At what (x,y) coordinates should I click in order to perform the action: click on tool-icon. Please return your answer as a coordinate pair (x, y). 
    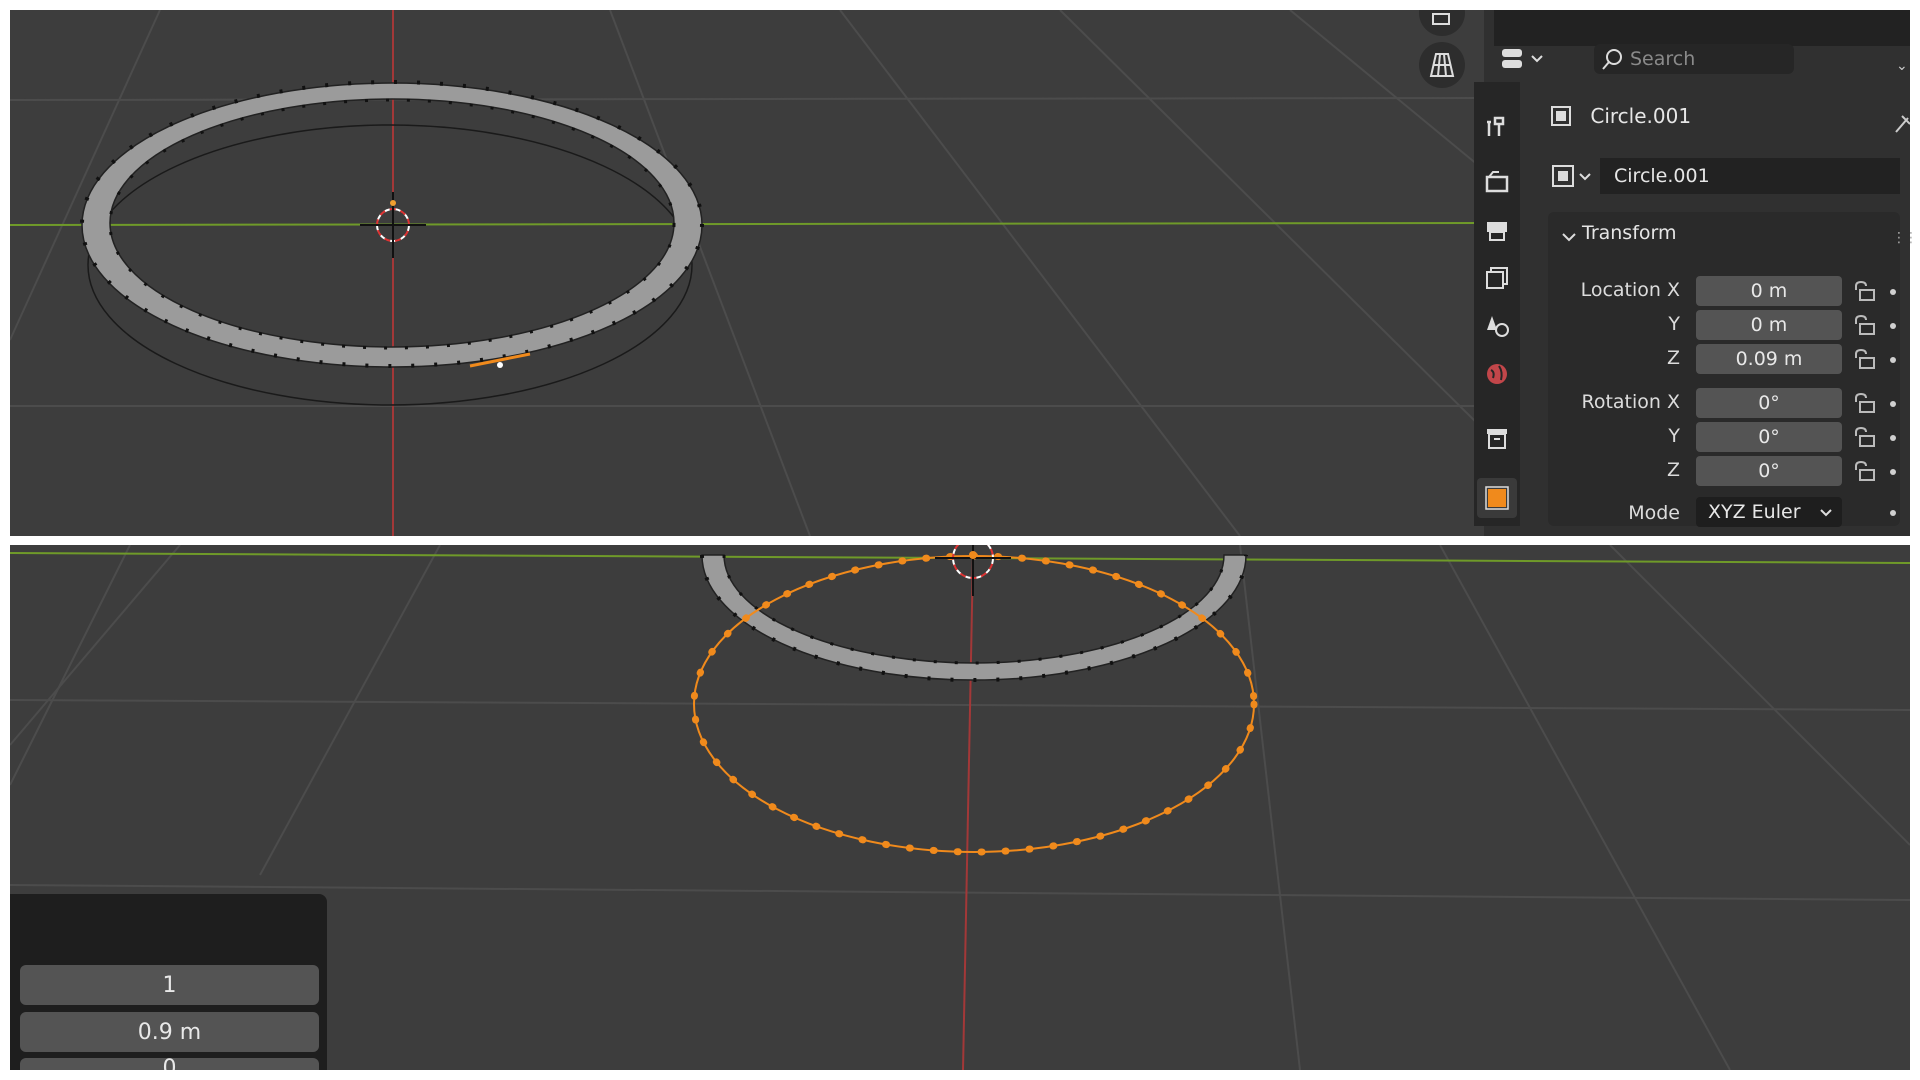
    Looking at the image, I should click on (1496, 126).